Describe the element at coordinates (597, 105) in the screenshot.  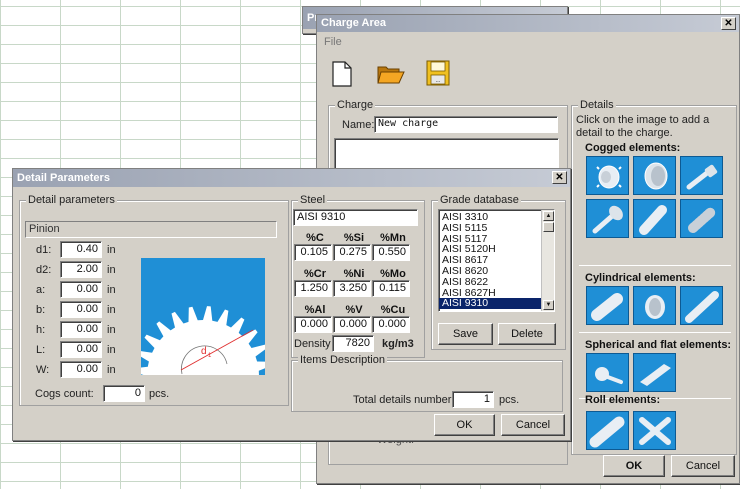
I see `details-group-label: Details` at that location.